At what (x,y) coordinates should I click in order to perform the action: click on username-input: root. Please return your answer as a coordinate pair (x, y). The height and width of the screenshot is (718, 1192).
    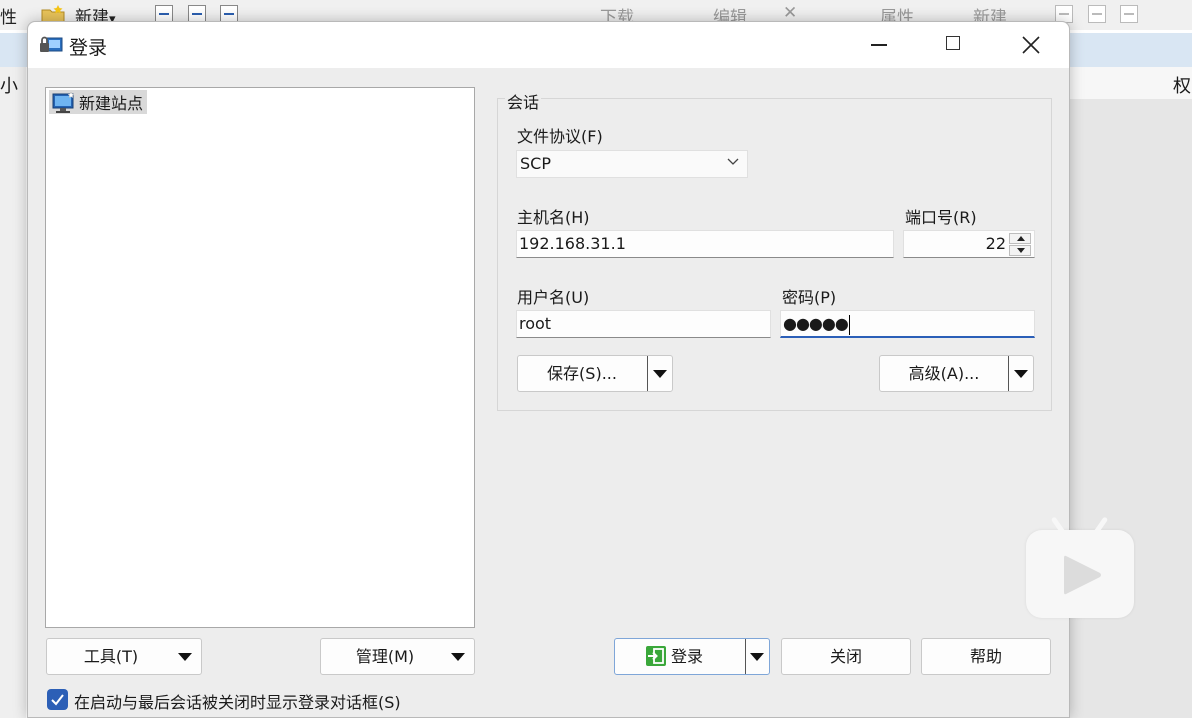
    Looking at the image, I should click on (643, 324).